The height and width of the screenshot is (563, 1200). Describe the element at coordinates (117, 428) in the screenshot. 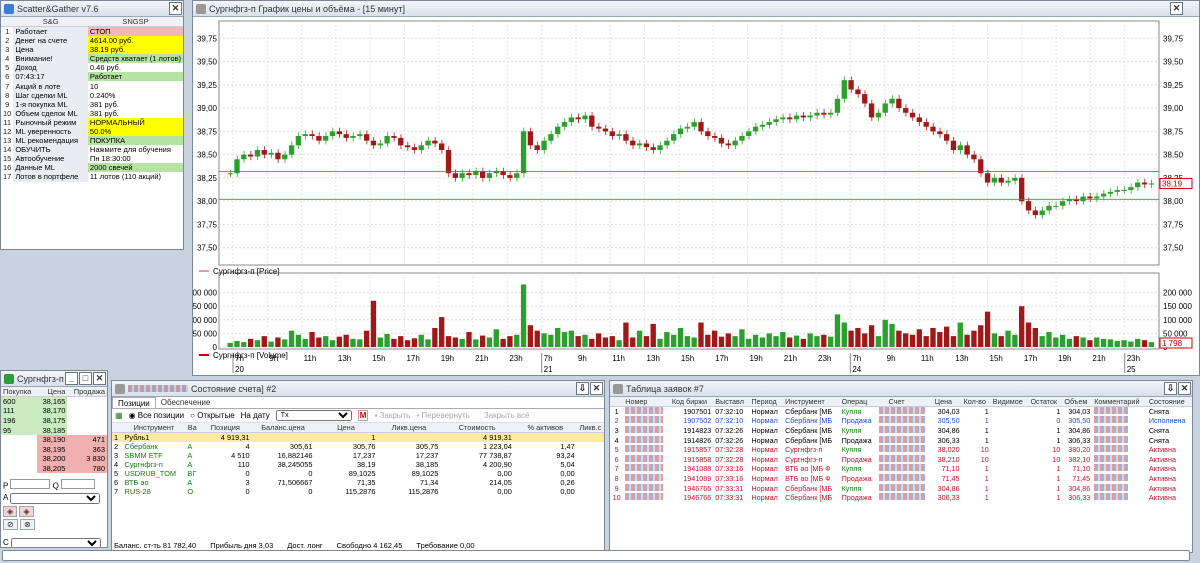

I see `state-header` at that location.